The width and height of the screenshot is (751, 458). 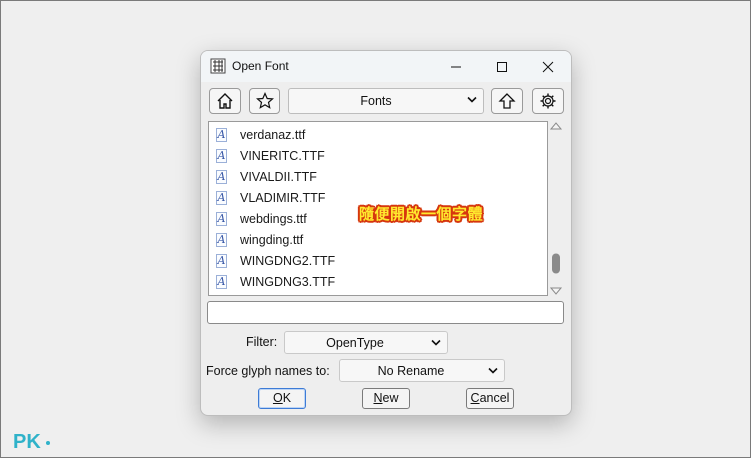 What do you see at coordinates (272, 240) in the screenshot?
I see `file-name: wingding.ttf` at bounding box center [272, 240].